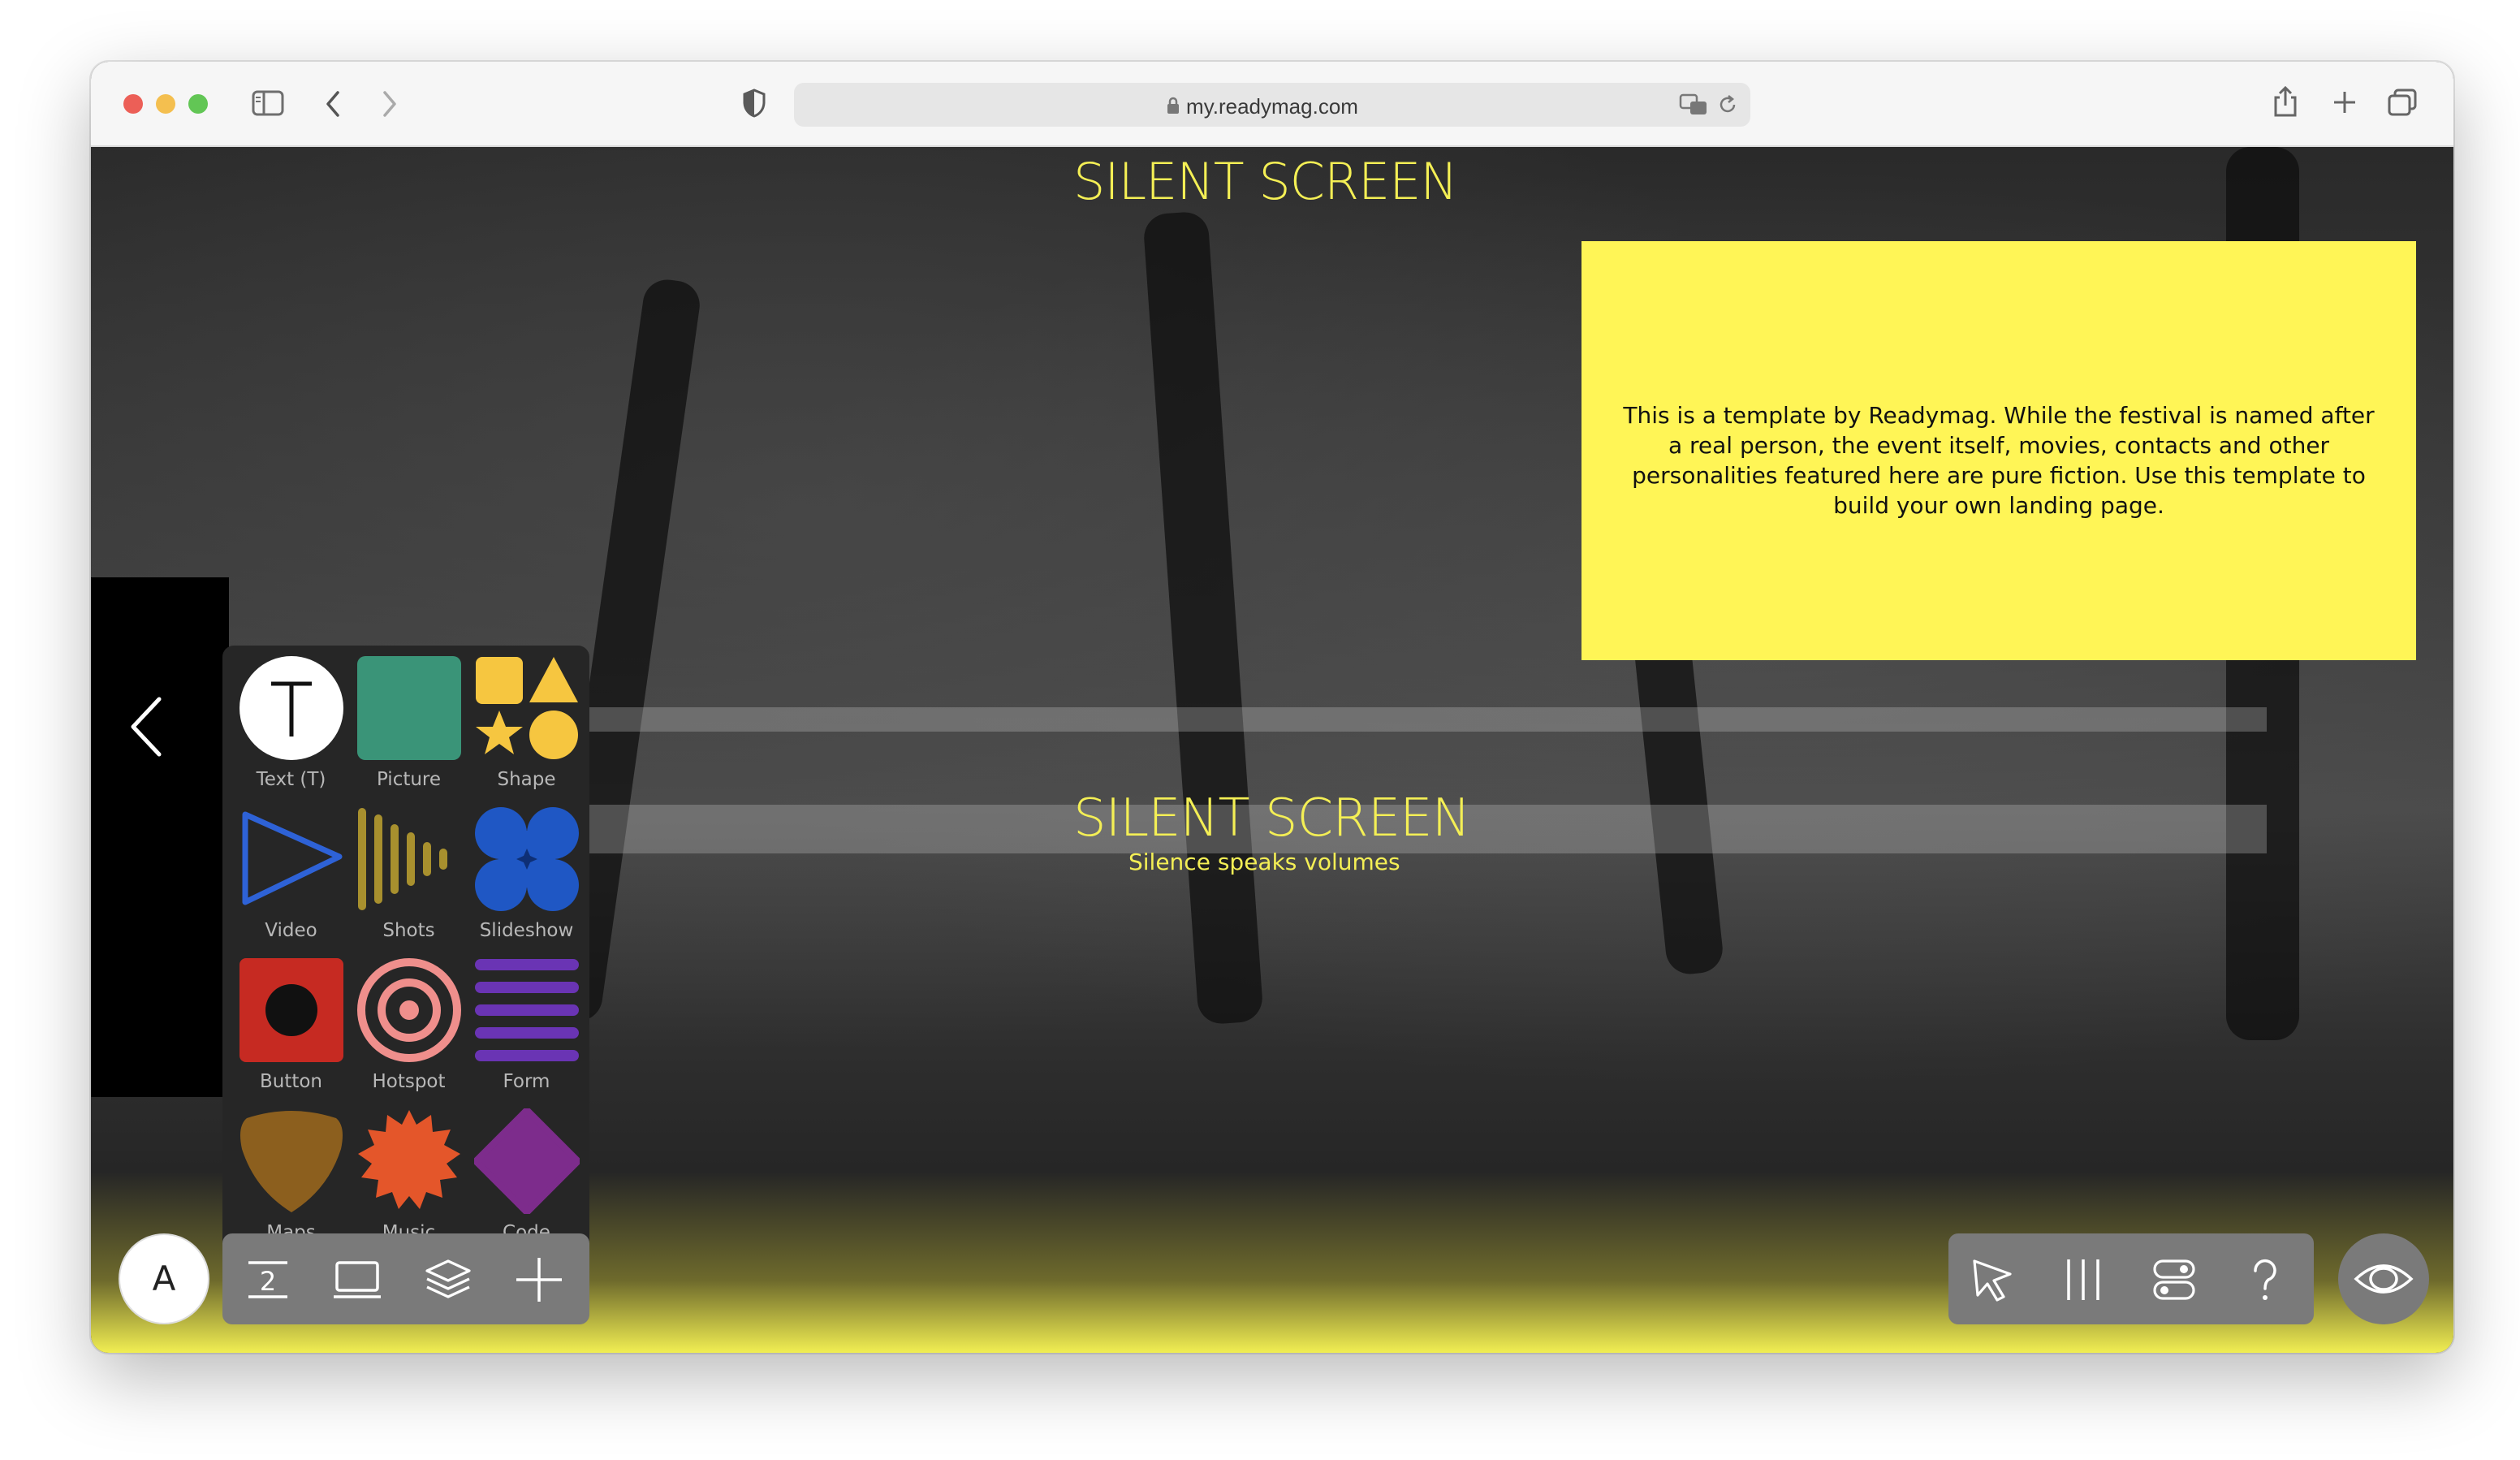  I want to click on widget-form: Form, so click(526, 1023).